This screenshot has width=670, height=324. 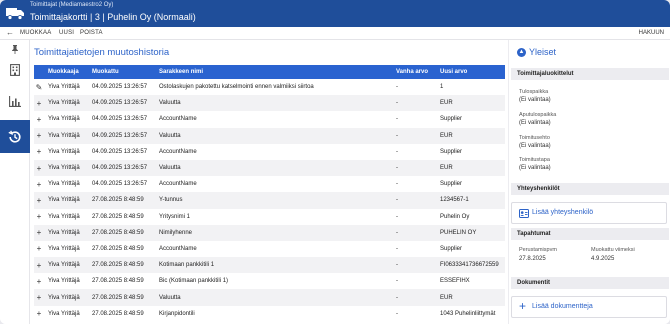 What do you see at coordinates (66, 72) in the screenshot?
I see `column-header: Muokkaaja` at bounding box center [66, 72].